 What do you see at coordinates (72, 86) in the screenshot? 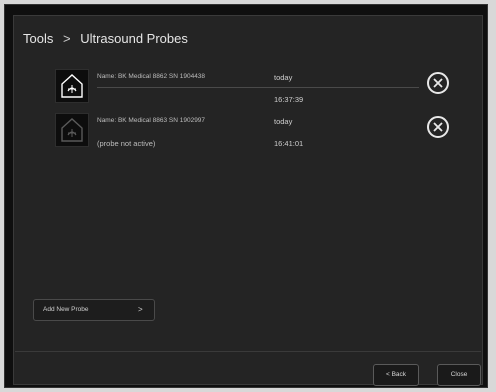
I see `probe-active-icon` at bounding box center [72, 86].